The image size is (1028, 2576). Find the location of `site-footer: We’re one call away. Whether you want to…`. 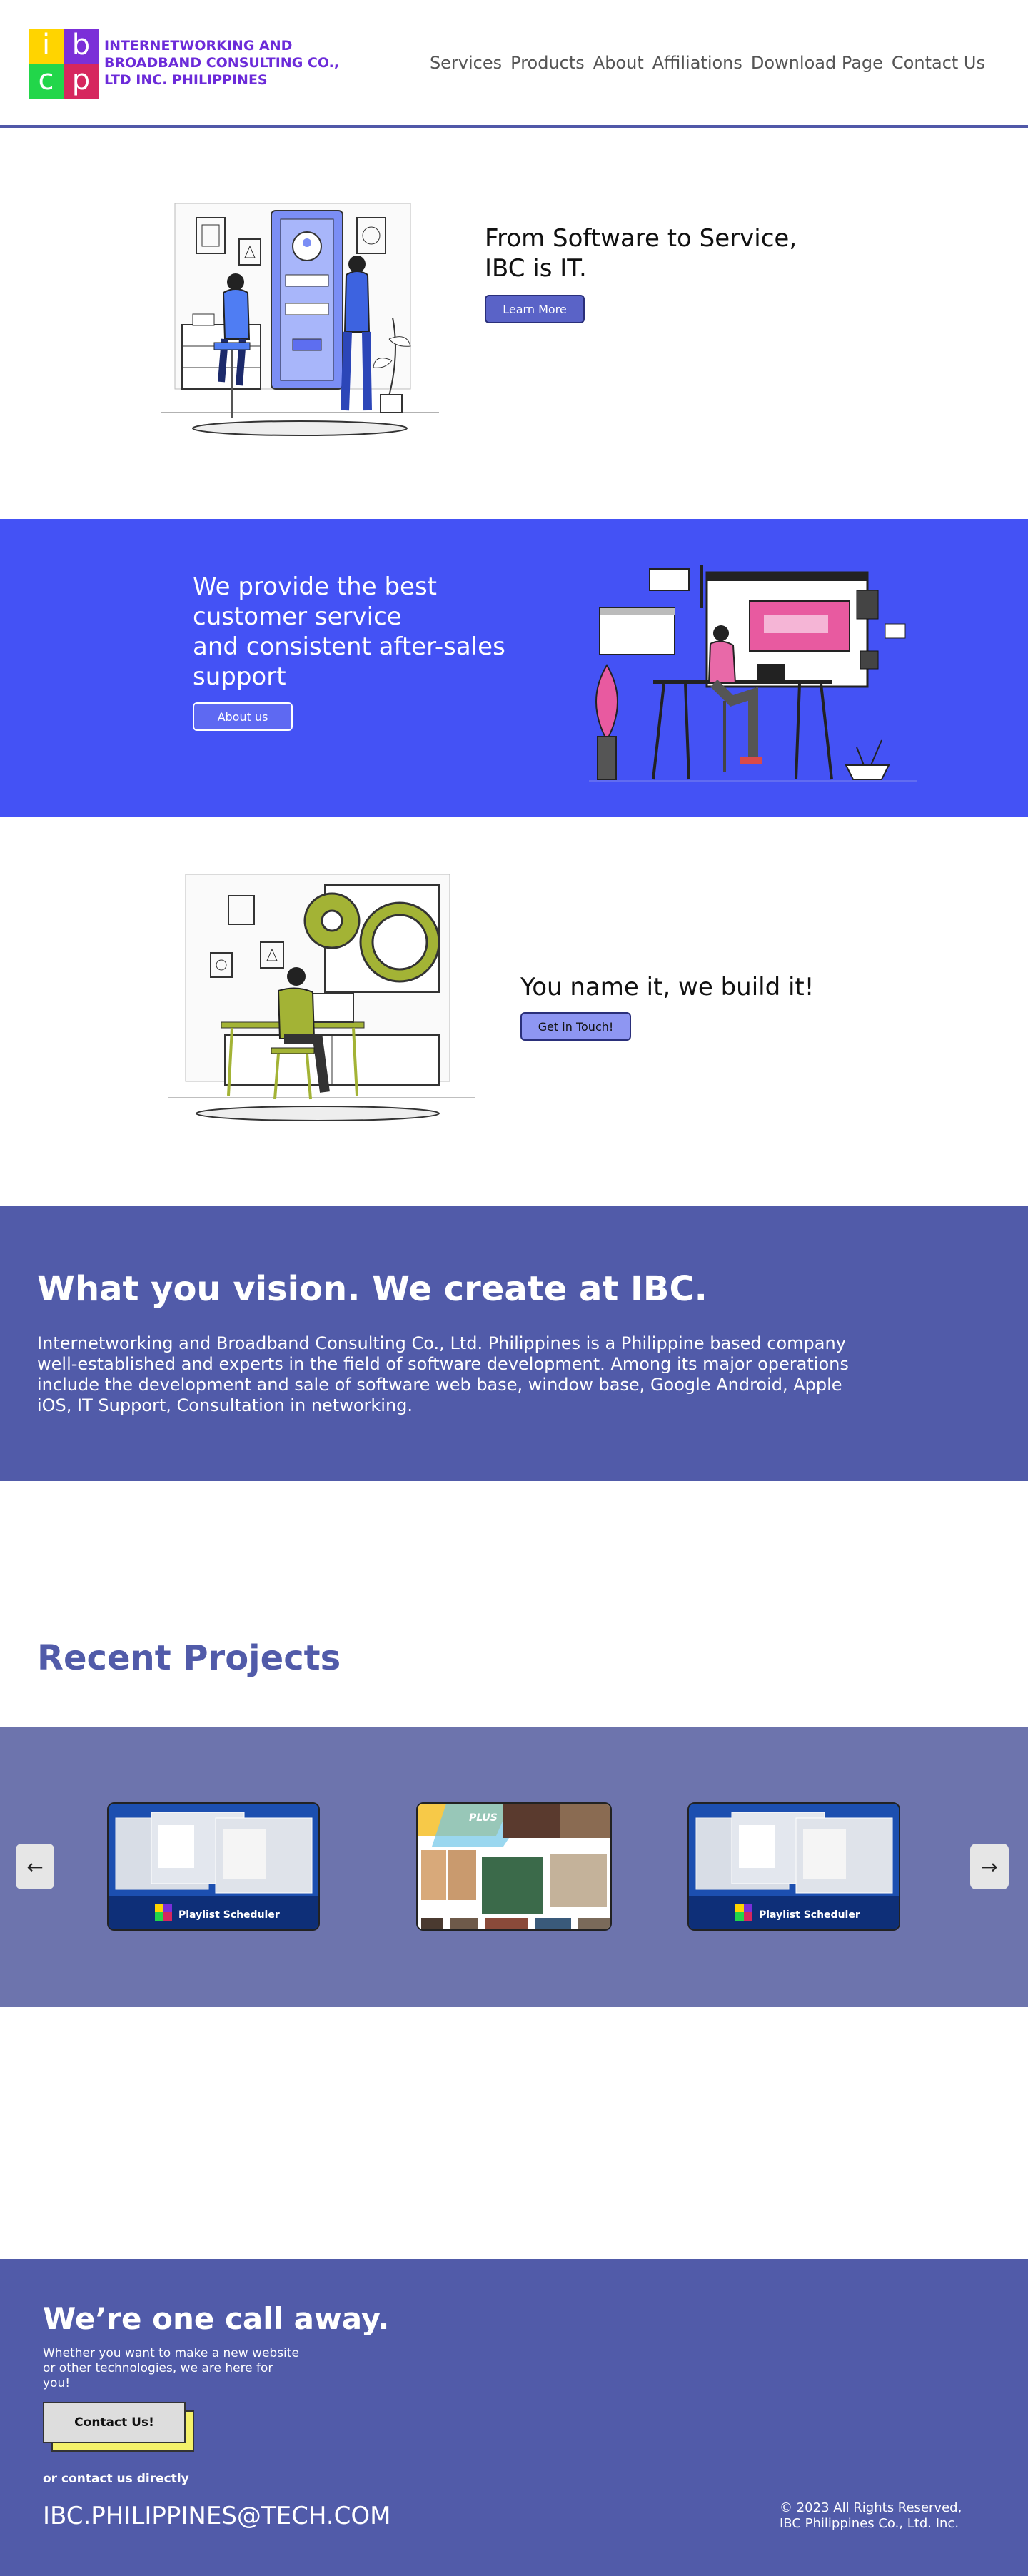

site-footer: We’re one call away. Whether you want to… is located at coordinates (514, 2417).